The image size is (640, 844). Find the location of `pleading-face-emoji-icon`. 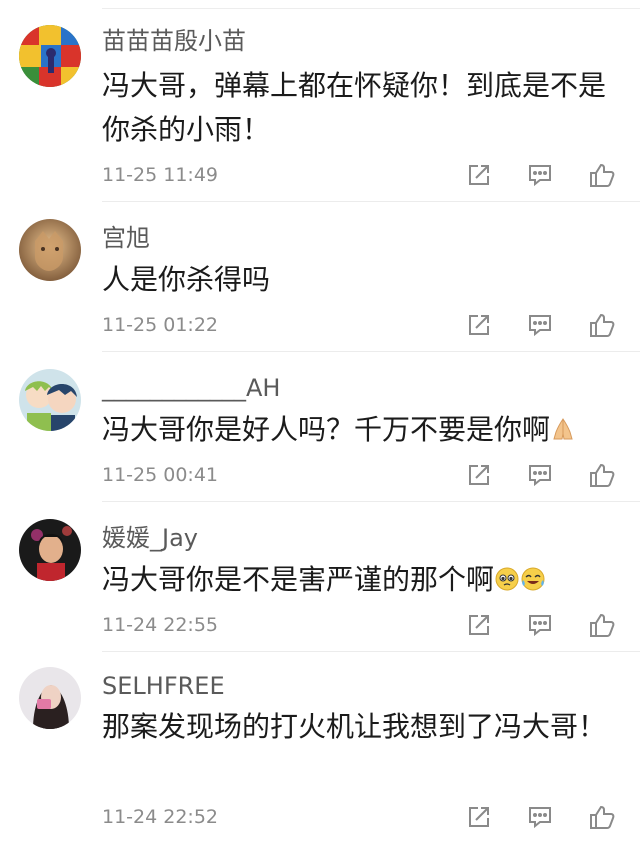

pleading-face-emoji-icon is located at coordinates (507, 576).